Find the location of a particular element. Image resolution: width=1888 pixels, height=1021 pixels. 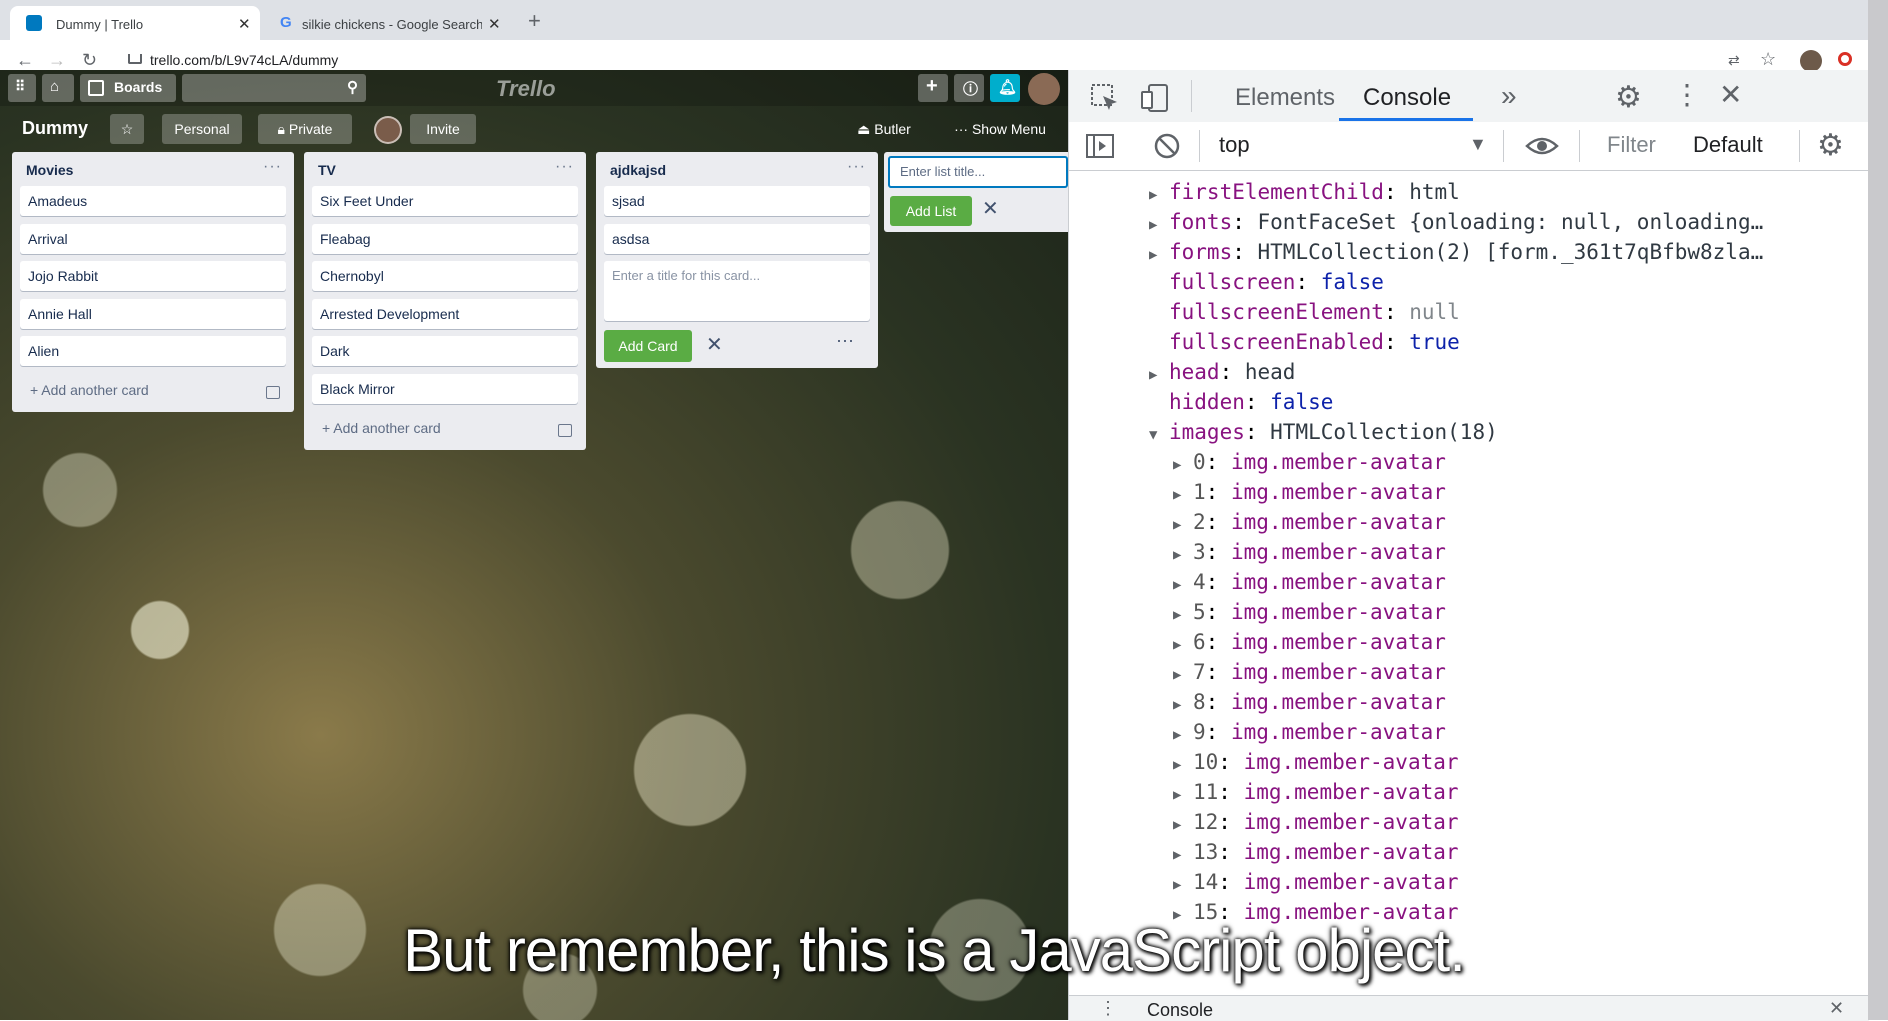

translate-icon: ⇄ is located at coordinates (1734, 60).